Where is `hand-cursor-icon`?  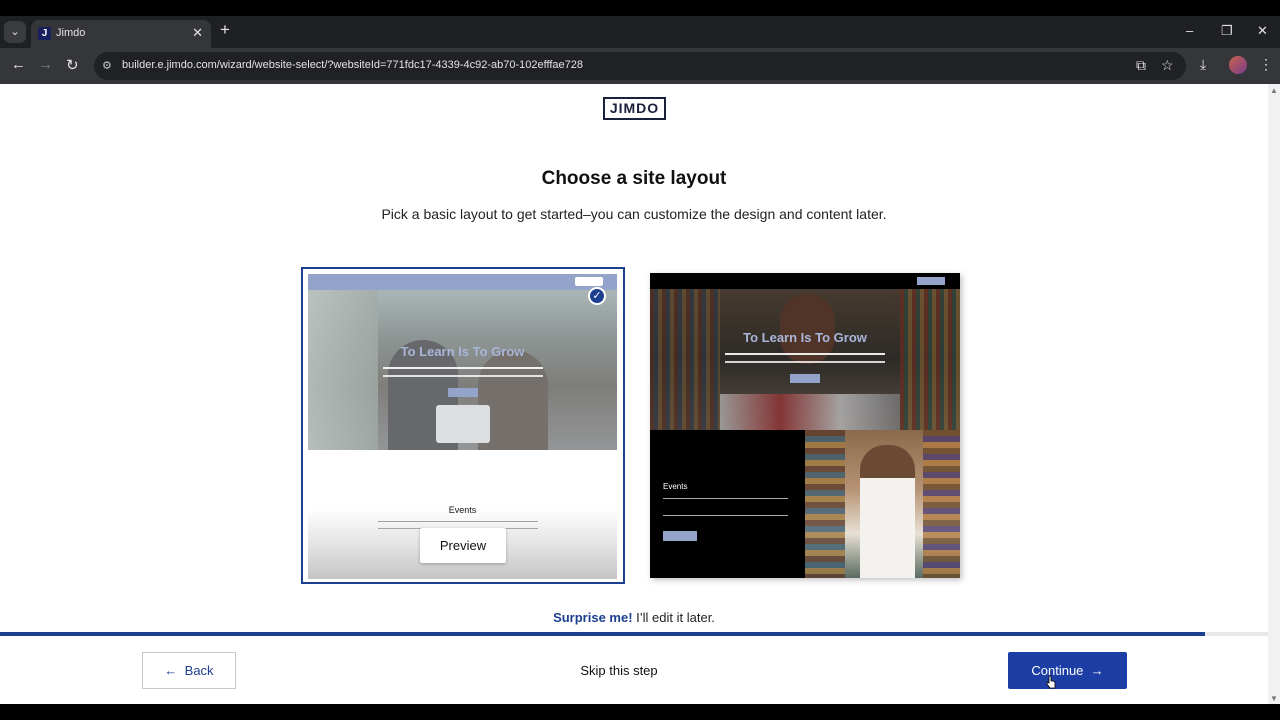 hand-cursor-icon is located at coordinates (1051, 682).